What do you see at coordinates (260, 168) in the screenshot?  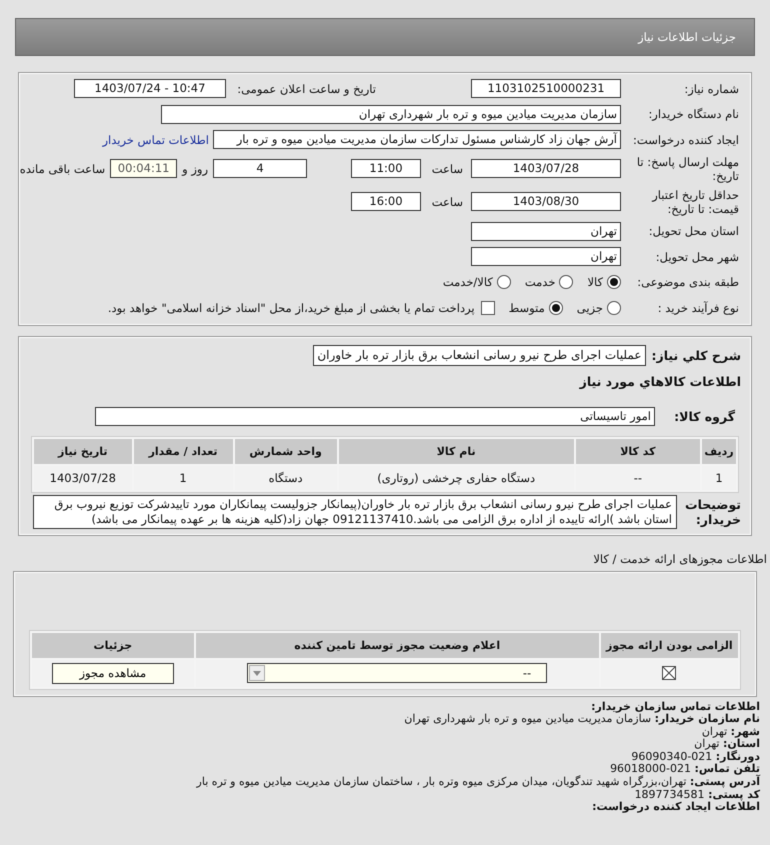 I see `text-field: 4` at bounding box center [260, 168].